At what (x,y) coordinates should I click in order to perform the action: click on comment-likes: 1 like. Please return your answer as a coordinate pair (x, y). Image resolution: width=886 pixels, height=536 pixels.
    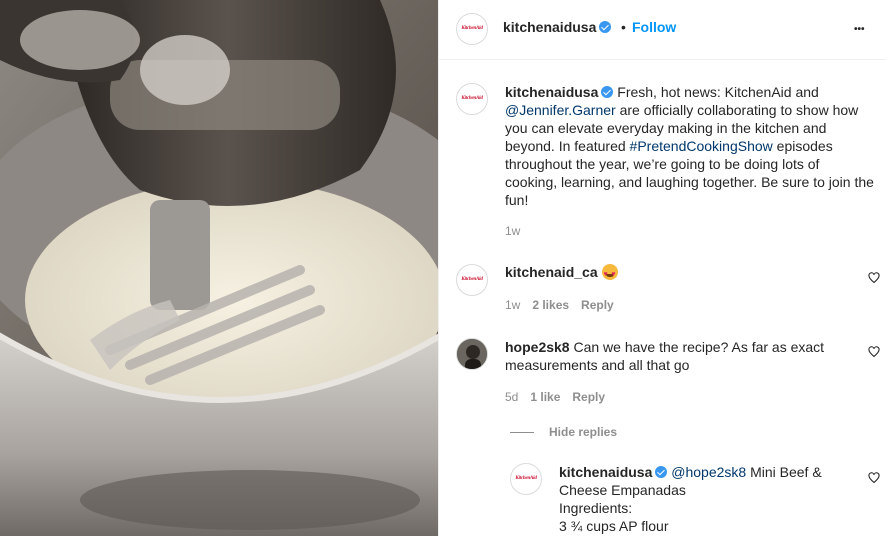
    Looking at the image, I should click on (545, 397).